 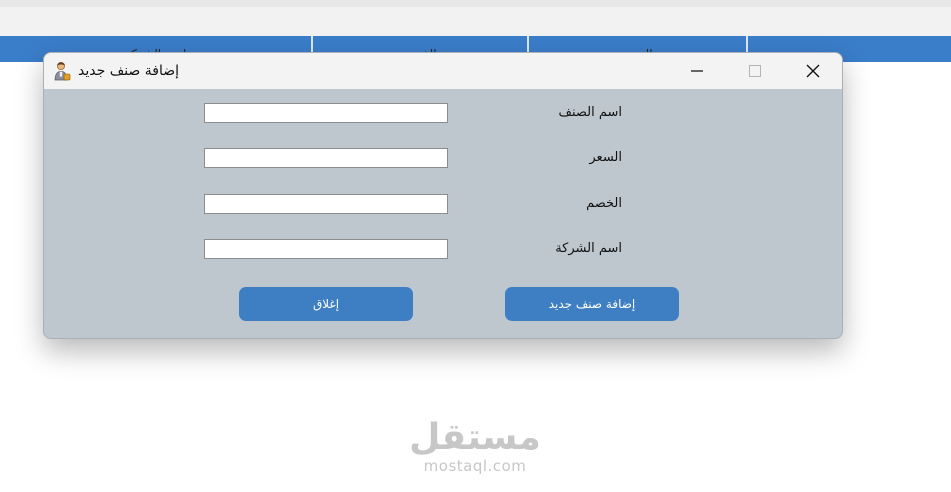 I want to click on watermark: مستقل mostaql.com, so click(x=475, y=446).